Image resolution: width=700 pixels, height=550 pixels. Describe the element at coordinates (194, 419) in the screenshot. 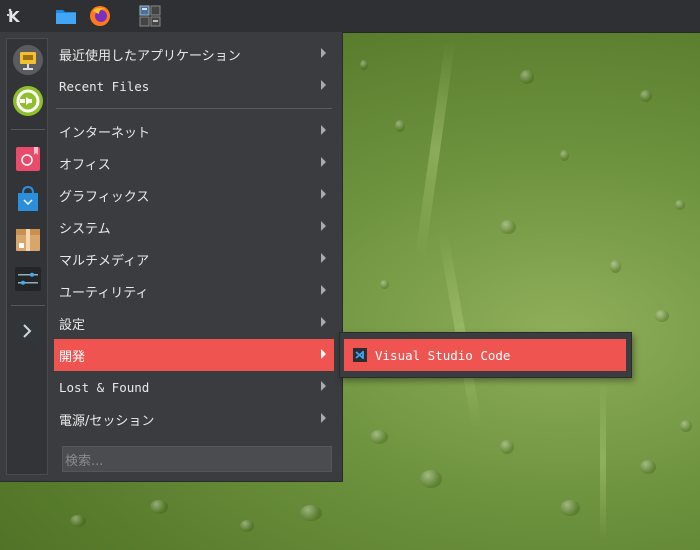

I see `menu-item-power-session: 電源/セッション` at that location.